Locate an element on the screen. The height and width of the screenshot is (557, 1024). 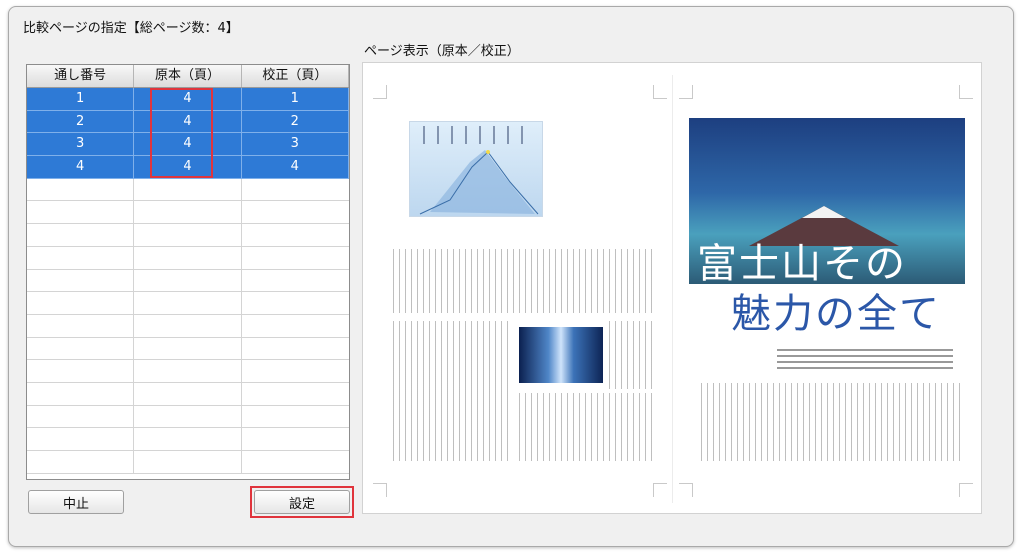
table-row: 444 is located at coordinates (188, 167).